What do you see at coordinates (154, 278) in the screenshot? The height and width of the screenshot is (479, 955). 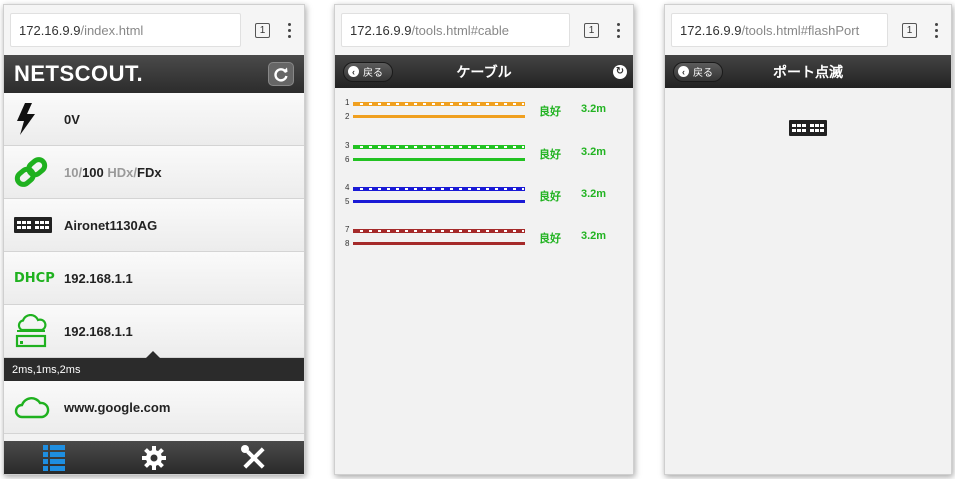 I see `dhcp-row: DHCP 192.168.1.1` at bounding box center [154, 278].